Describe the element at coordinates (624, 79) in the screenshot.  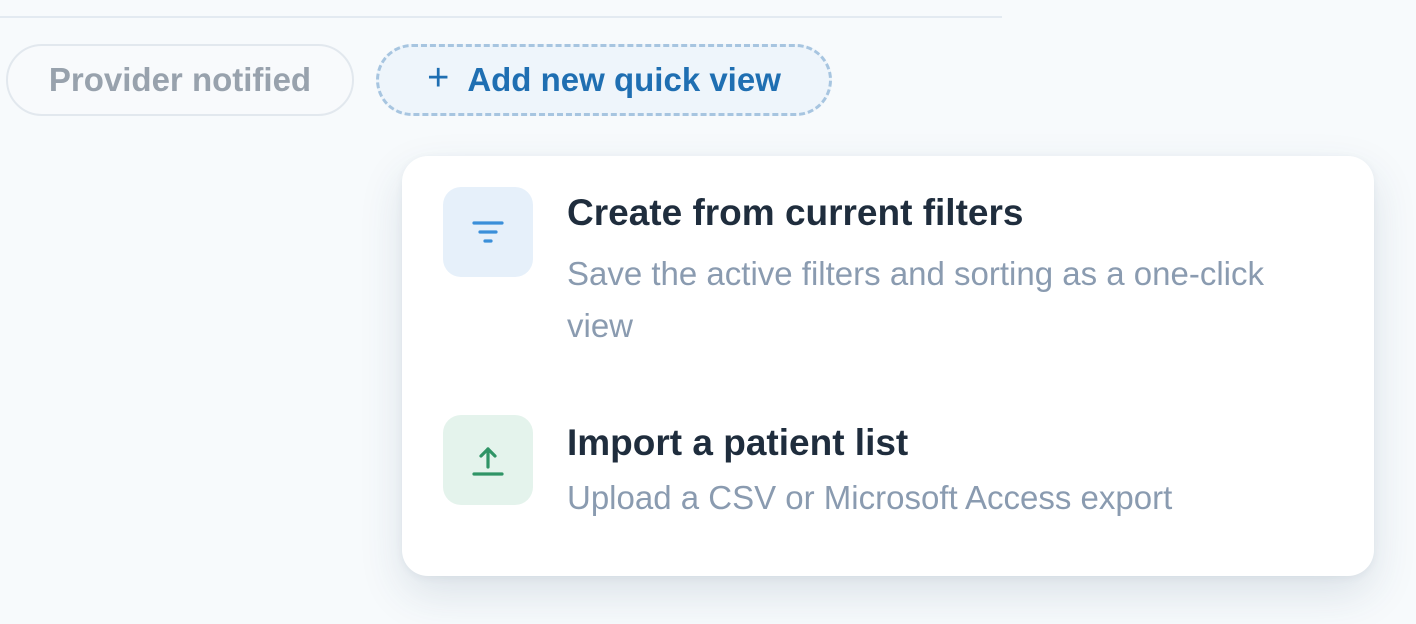
I see `add-quick-view-label: Add new quick view` at that location.